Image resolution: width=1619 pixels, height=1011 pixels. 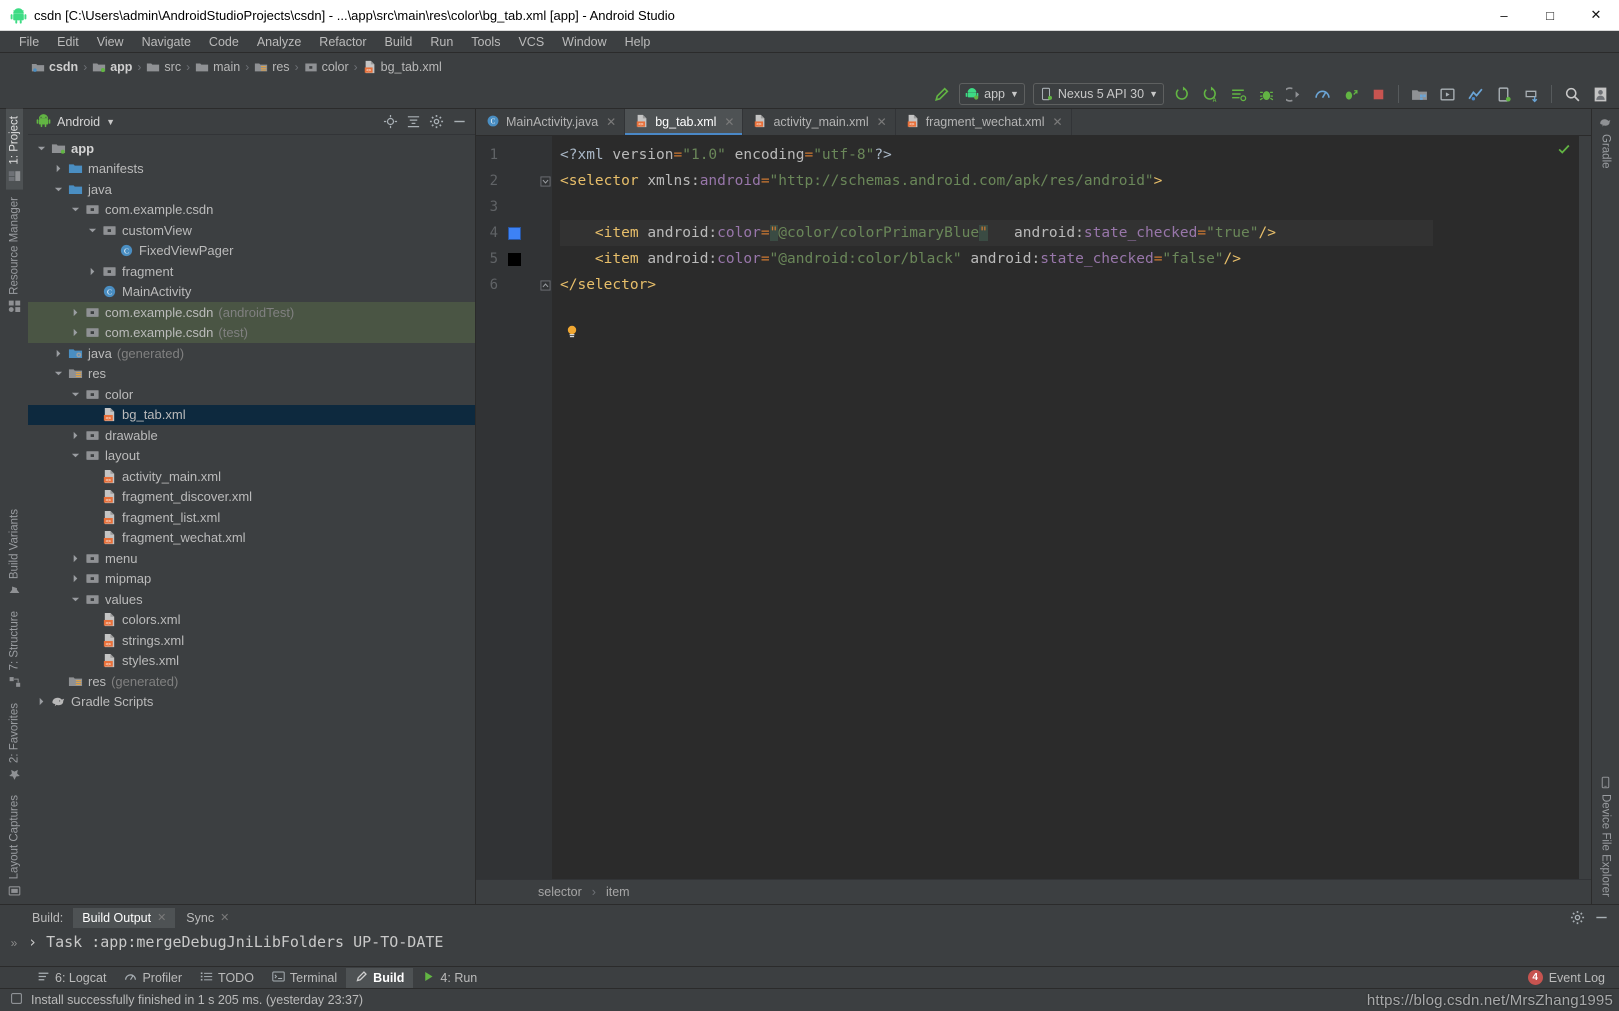 What do you see at coordinates (14, 649) in the screenshot?
I see `tool-window-structure: 7: Structure` at bounding box center [14, 649].